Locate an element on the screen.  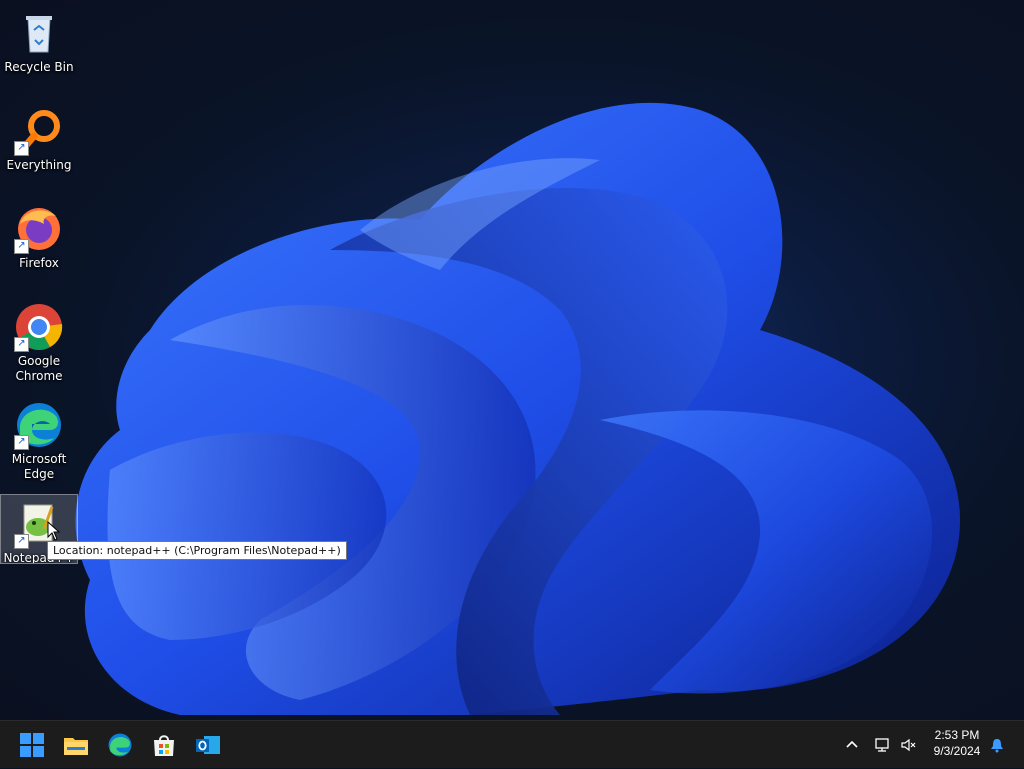
edge-icon is located at coordinates (120, 745).